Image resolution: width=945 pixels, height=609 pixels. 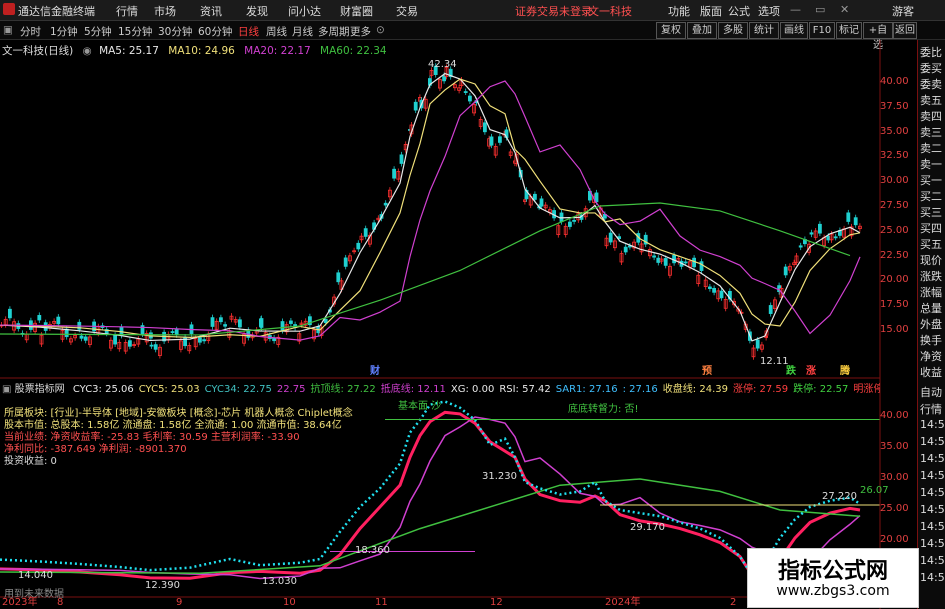 What do you see at coordinates (932, 409) in the screenshot?
I see `tick-time-label: 行情` at bounding box center [932, 409].